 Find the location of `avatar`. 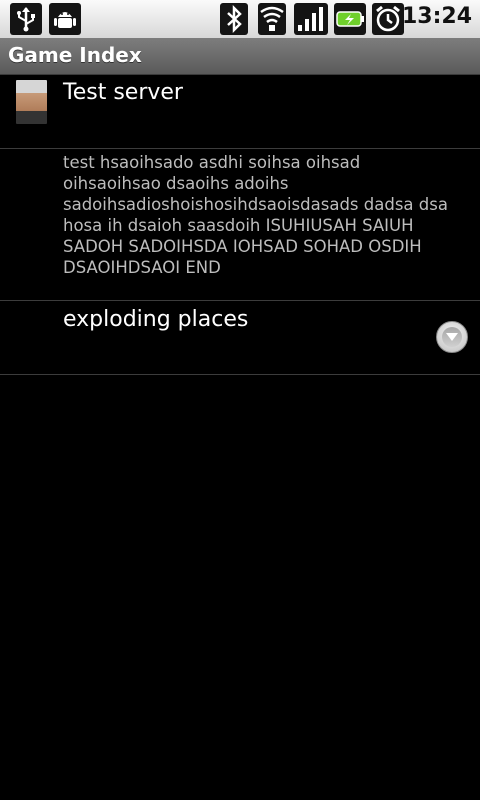

avatar is located at coordinates (31, 102).